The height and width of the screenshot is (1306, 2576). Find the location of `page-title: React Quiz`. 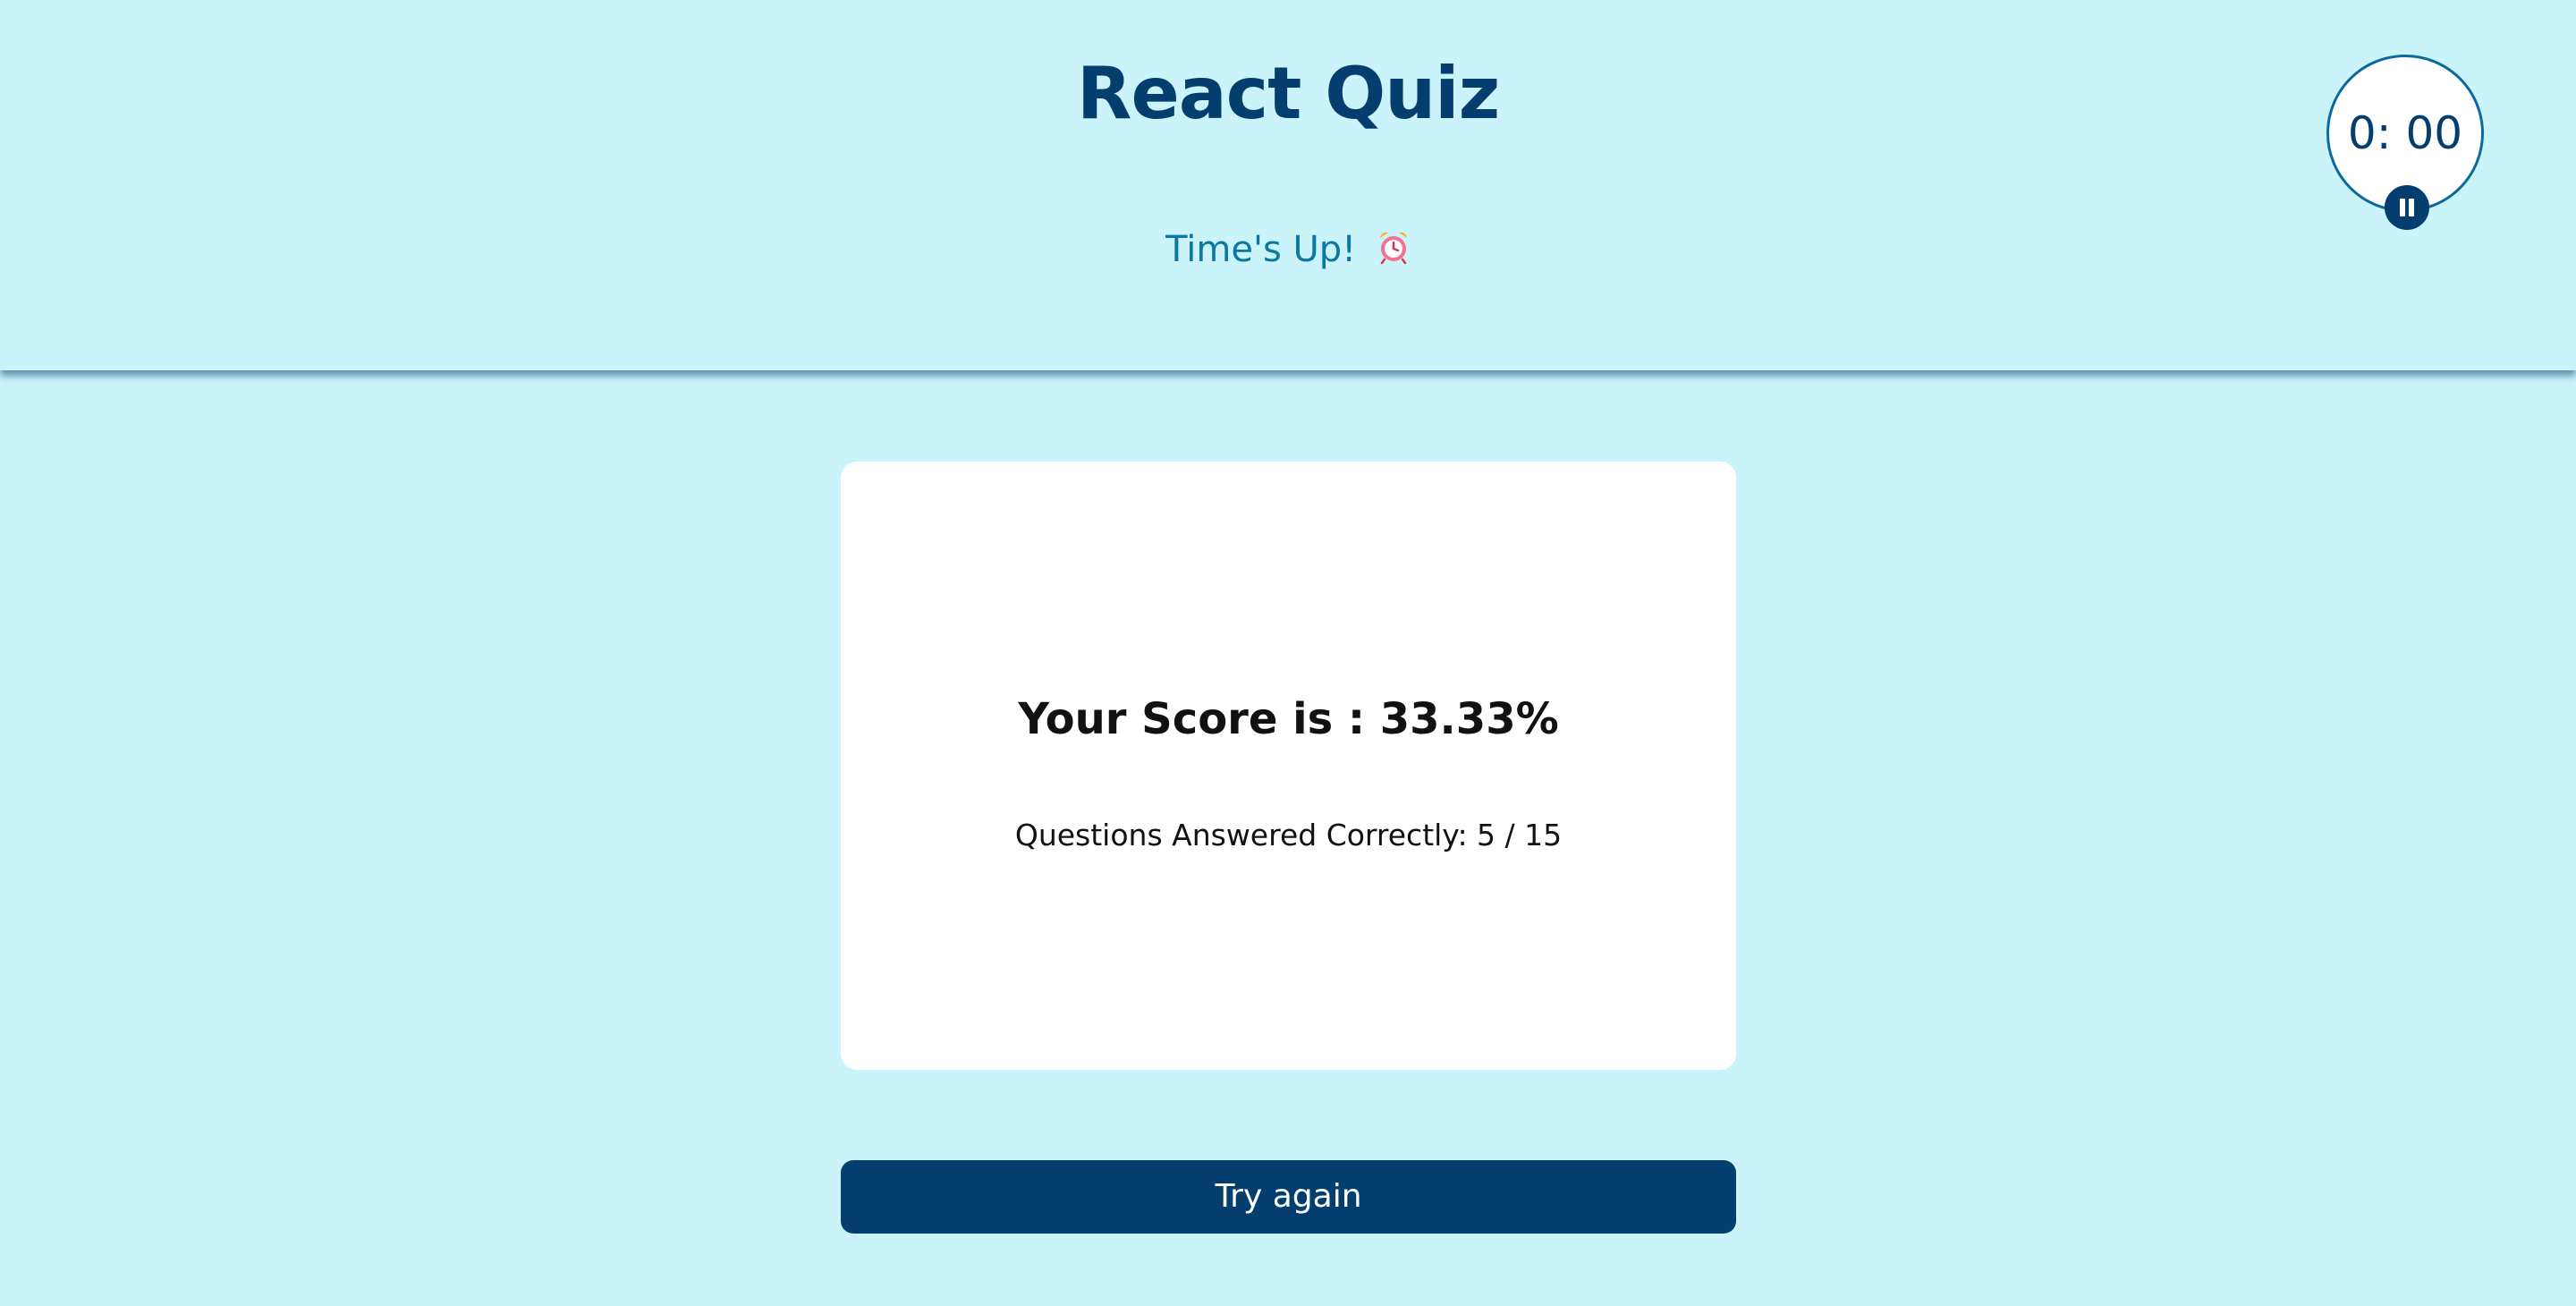

page-title: React Quiz is located at coordinates (1288, 93).